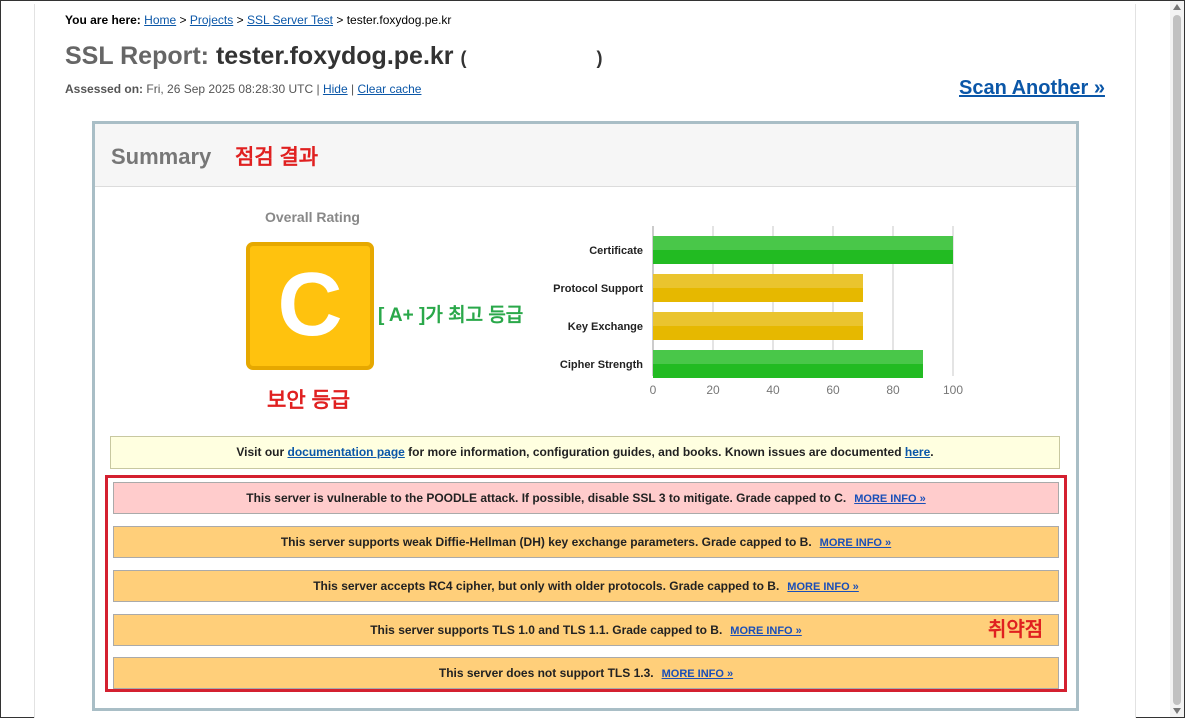 The image size is (1185, 718). I want to click on title-host: tester.foxydog.pe.kr, so click(334, 56).